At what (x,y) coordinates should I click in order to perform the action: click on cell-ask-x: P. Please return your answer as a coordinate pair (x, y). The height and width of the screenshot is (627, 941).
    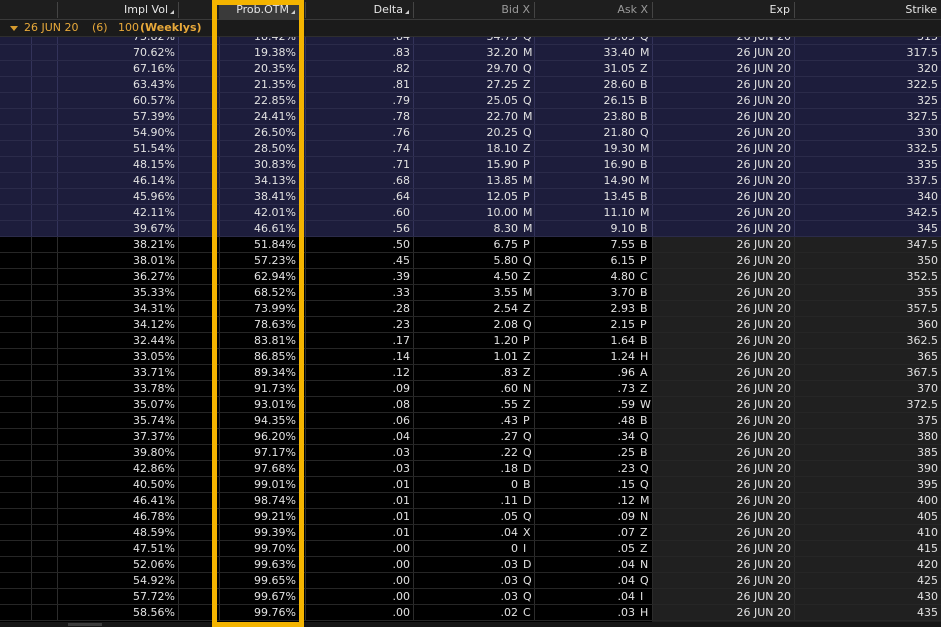
    Looking at the image, I should click on (645, 261).